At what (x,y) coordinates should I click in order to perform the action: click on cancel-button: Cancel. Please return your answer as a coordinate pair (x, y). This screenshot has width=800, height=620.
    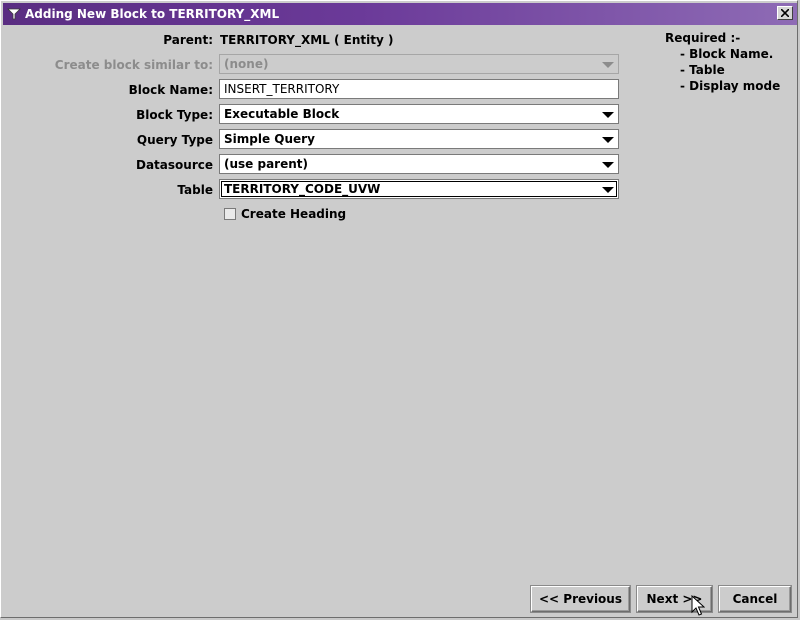
    Looking at the image, I should click on (755, 599).